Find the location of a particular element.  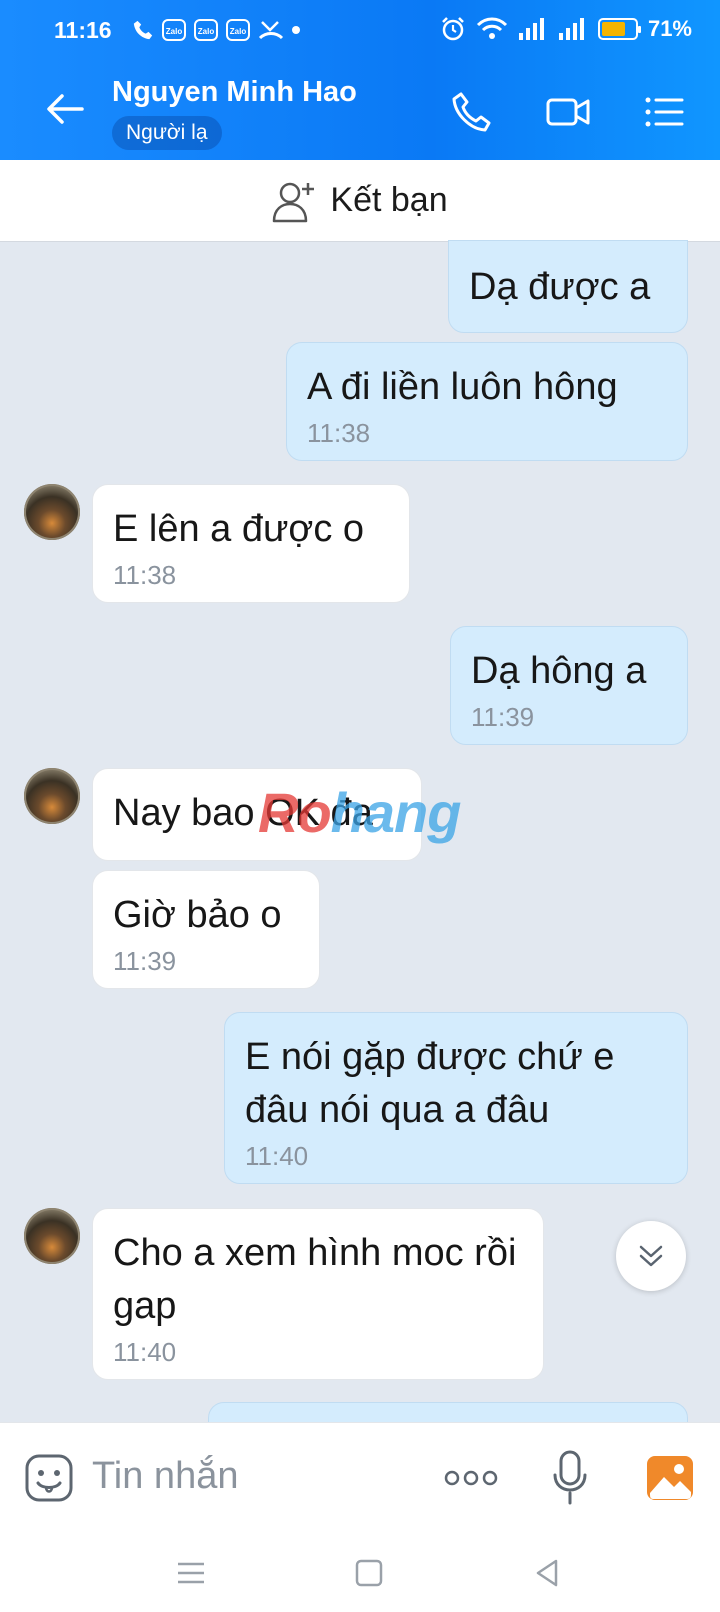

message-bubble-outgoing: Dạ được a is located at coordinates (568, 286).